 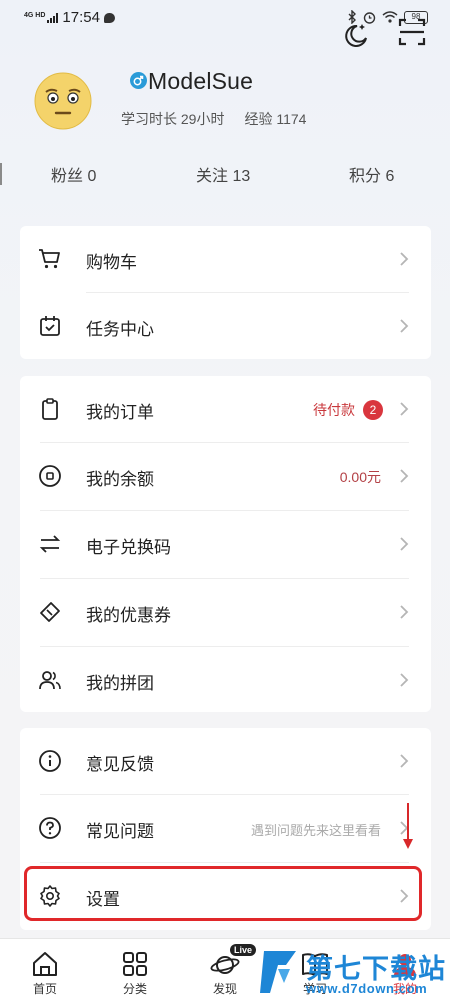 I want to click on clipboard-icon, so click(x=50, y=409).